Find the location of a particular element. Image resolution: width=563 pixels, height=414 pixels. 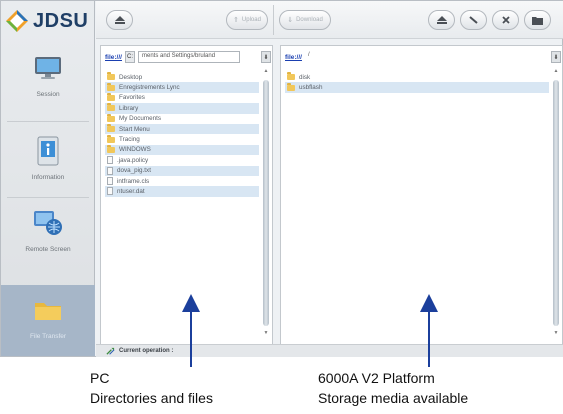

pc-path-drive-button: C: is located at coordinates (129, 57).